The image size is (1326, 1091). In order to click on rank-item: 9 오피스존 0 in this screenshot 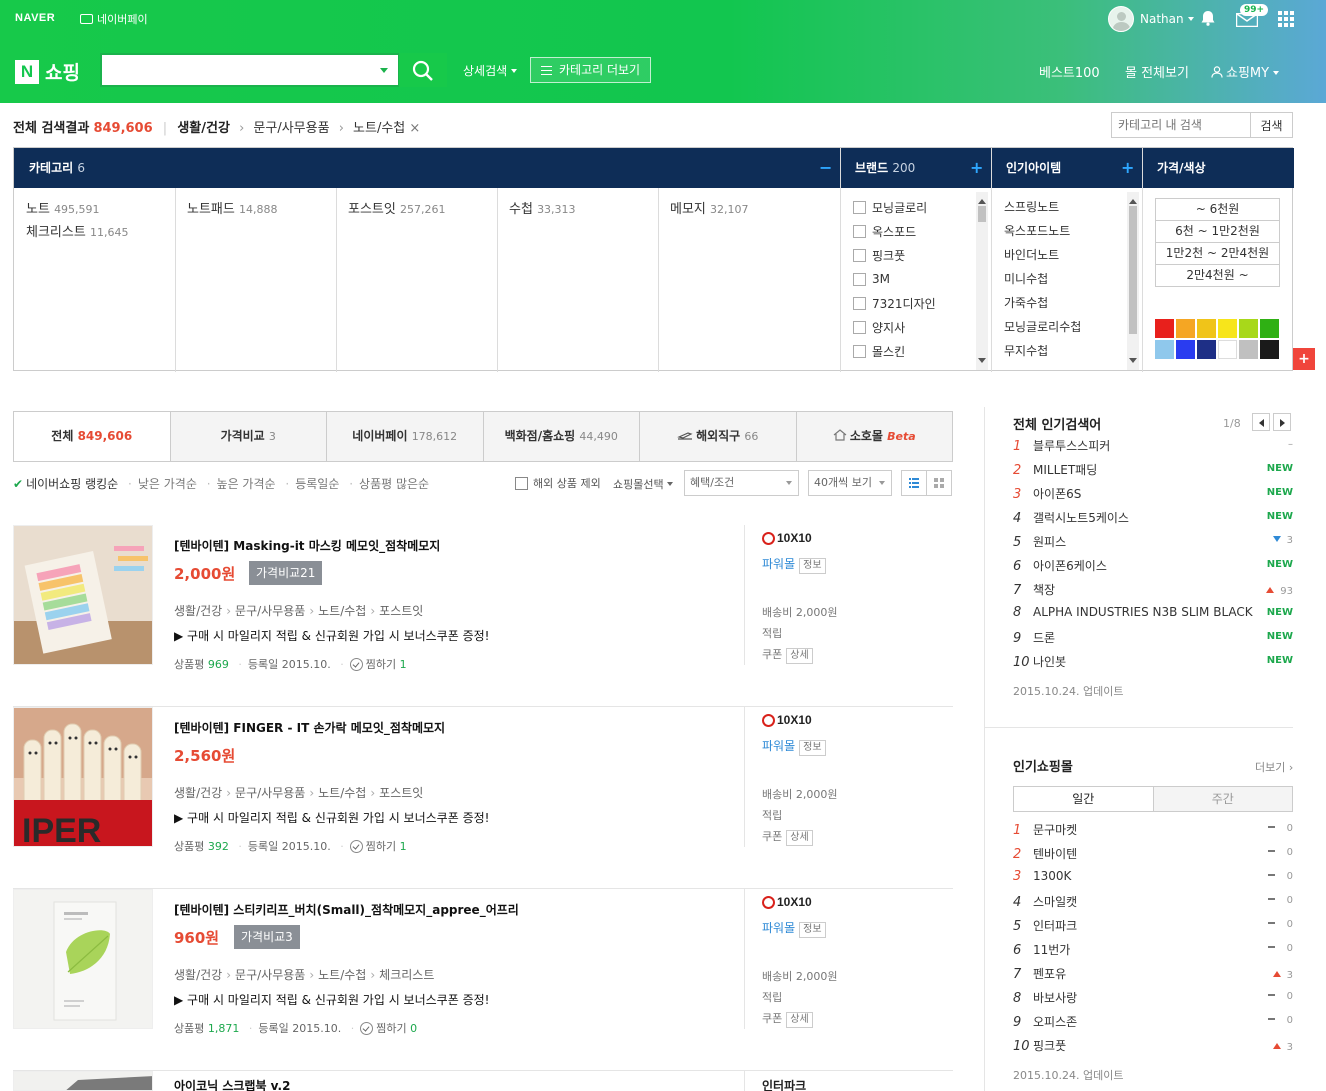, I will do `click(1153, 1025)`.